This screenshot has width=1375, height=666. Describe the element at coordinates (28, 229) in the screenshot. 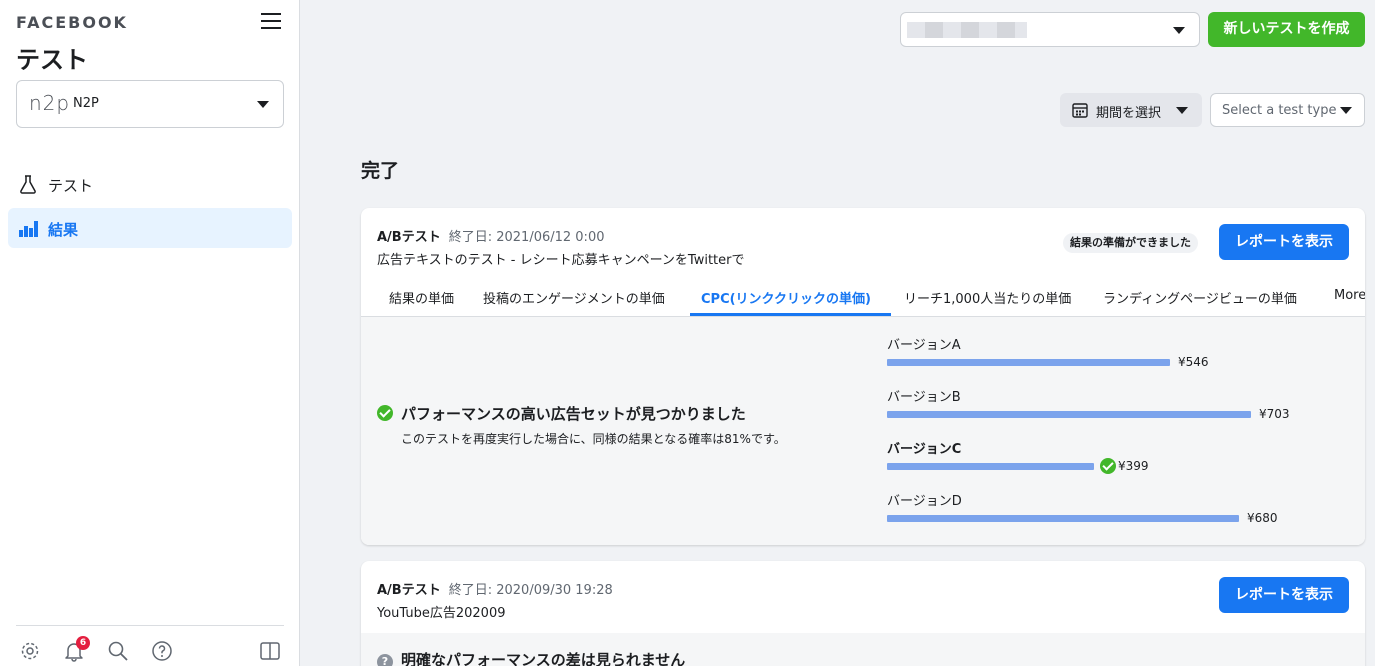

I see `bar-chart-icon` at that location.